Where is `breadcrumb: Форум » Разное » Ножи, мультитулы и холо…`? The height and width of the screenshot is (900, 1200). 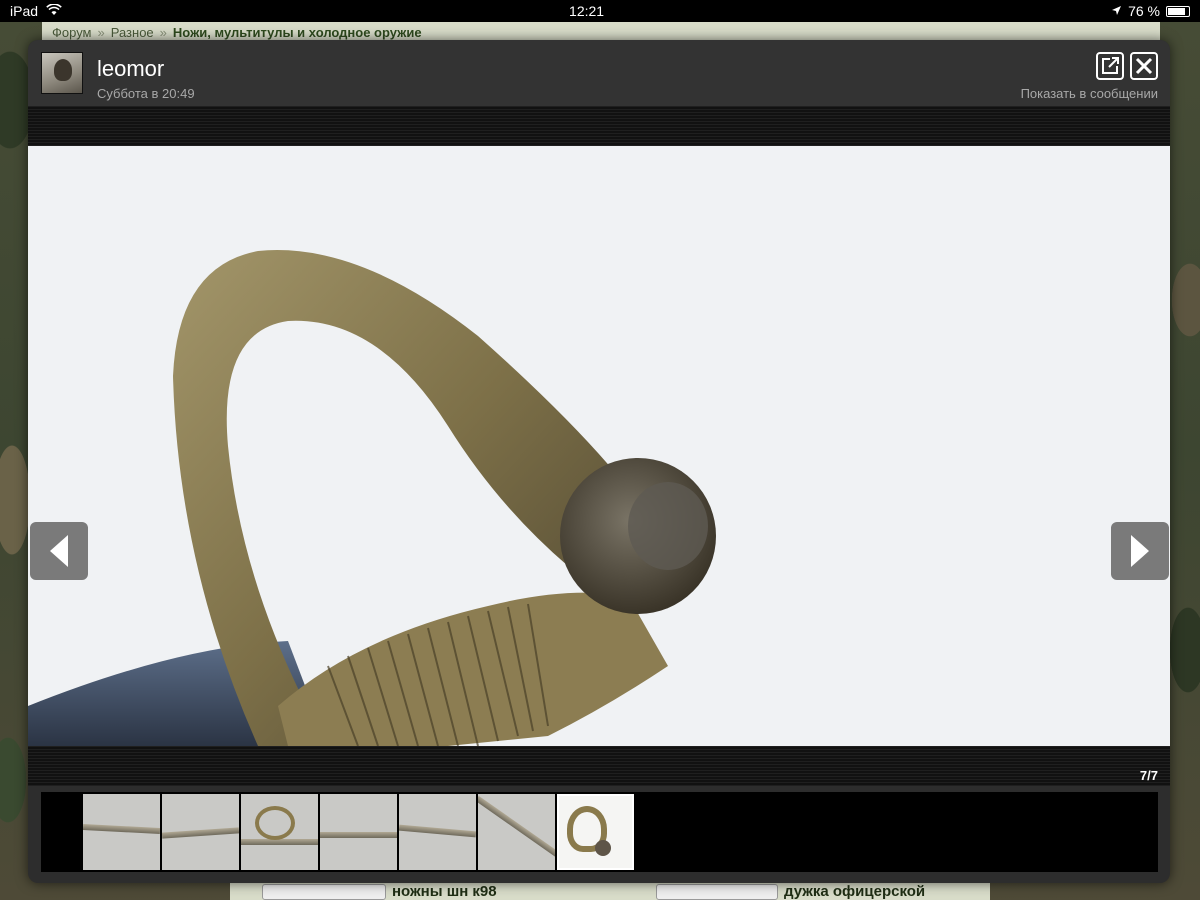 breadcrumb: Форум » Разное » Ножи, мультитулы и холо… is located at coordinates (601, 32).